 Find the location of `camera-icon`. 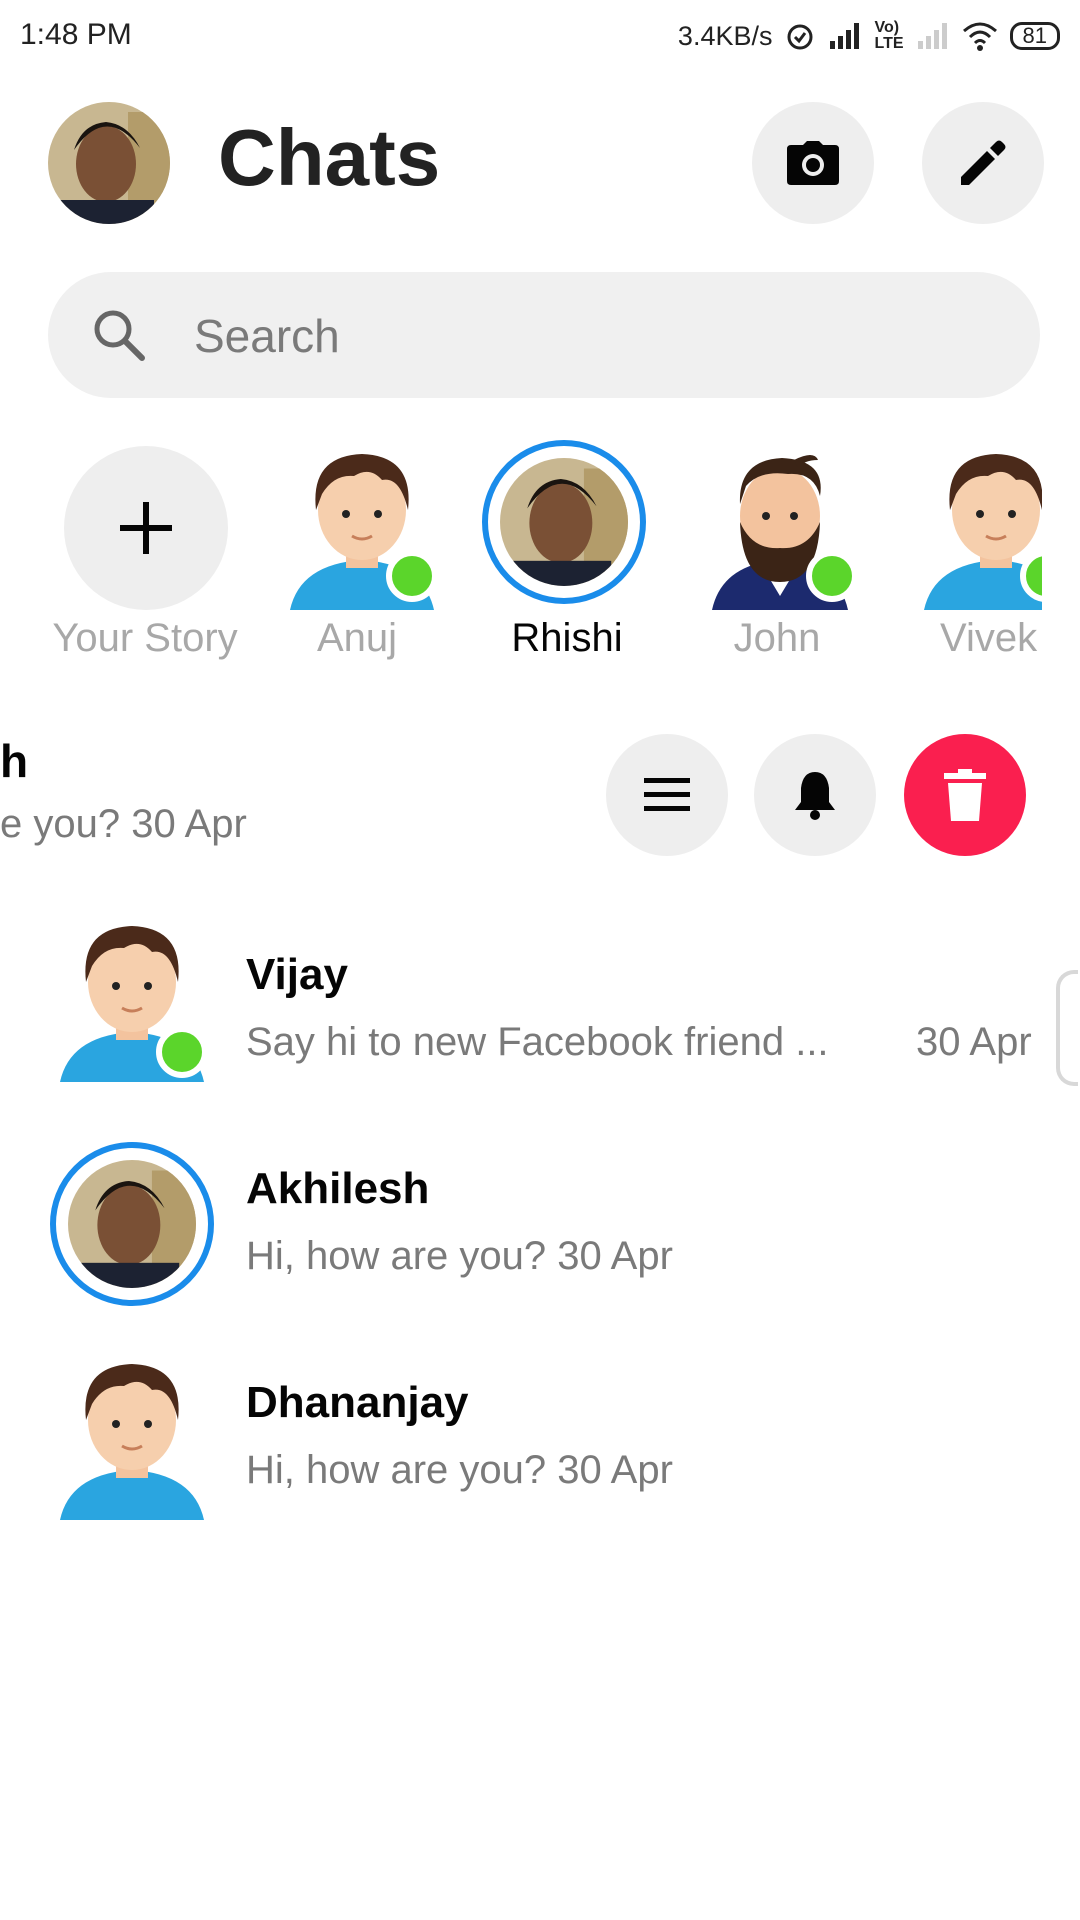

camera-icon is located at coordinates (813, 163).